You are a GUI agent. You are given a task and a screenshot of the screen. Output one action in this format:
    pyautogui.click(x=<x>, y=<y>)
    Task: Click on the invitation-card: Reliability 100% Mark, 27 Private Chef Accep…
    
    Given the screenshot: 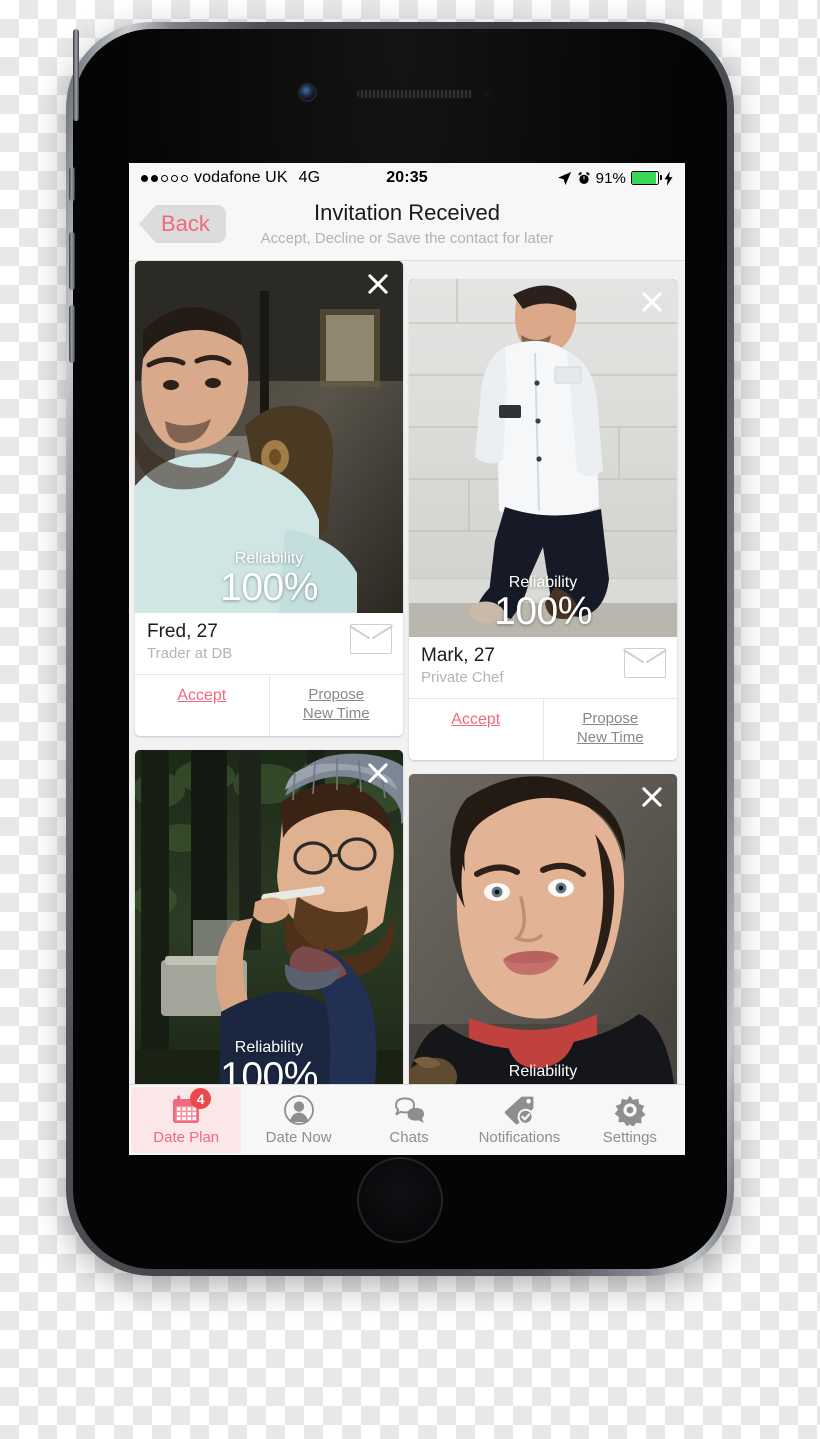 What is the action you would take?
    pyautogui.click(x=543, y=519)
    